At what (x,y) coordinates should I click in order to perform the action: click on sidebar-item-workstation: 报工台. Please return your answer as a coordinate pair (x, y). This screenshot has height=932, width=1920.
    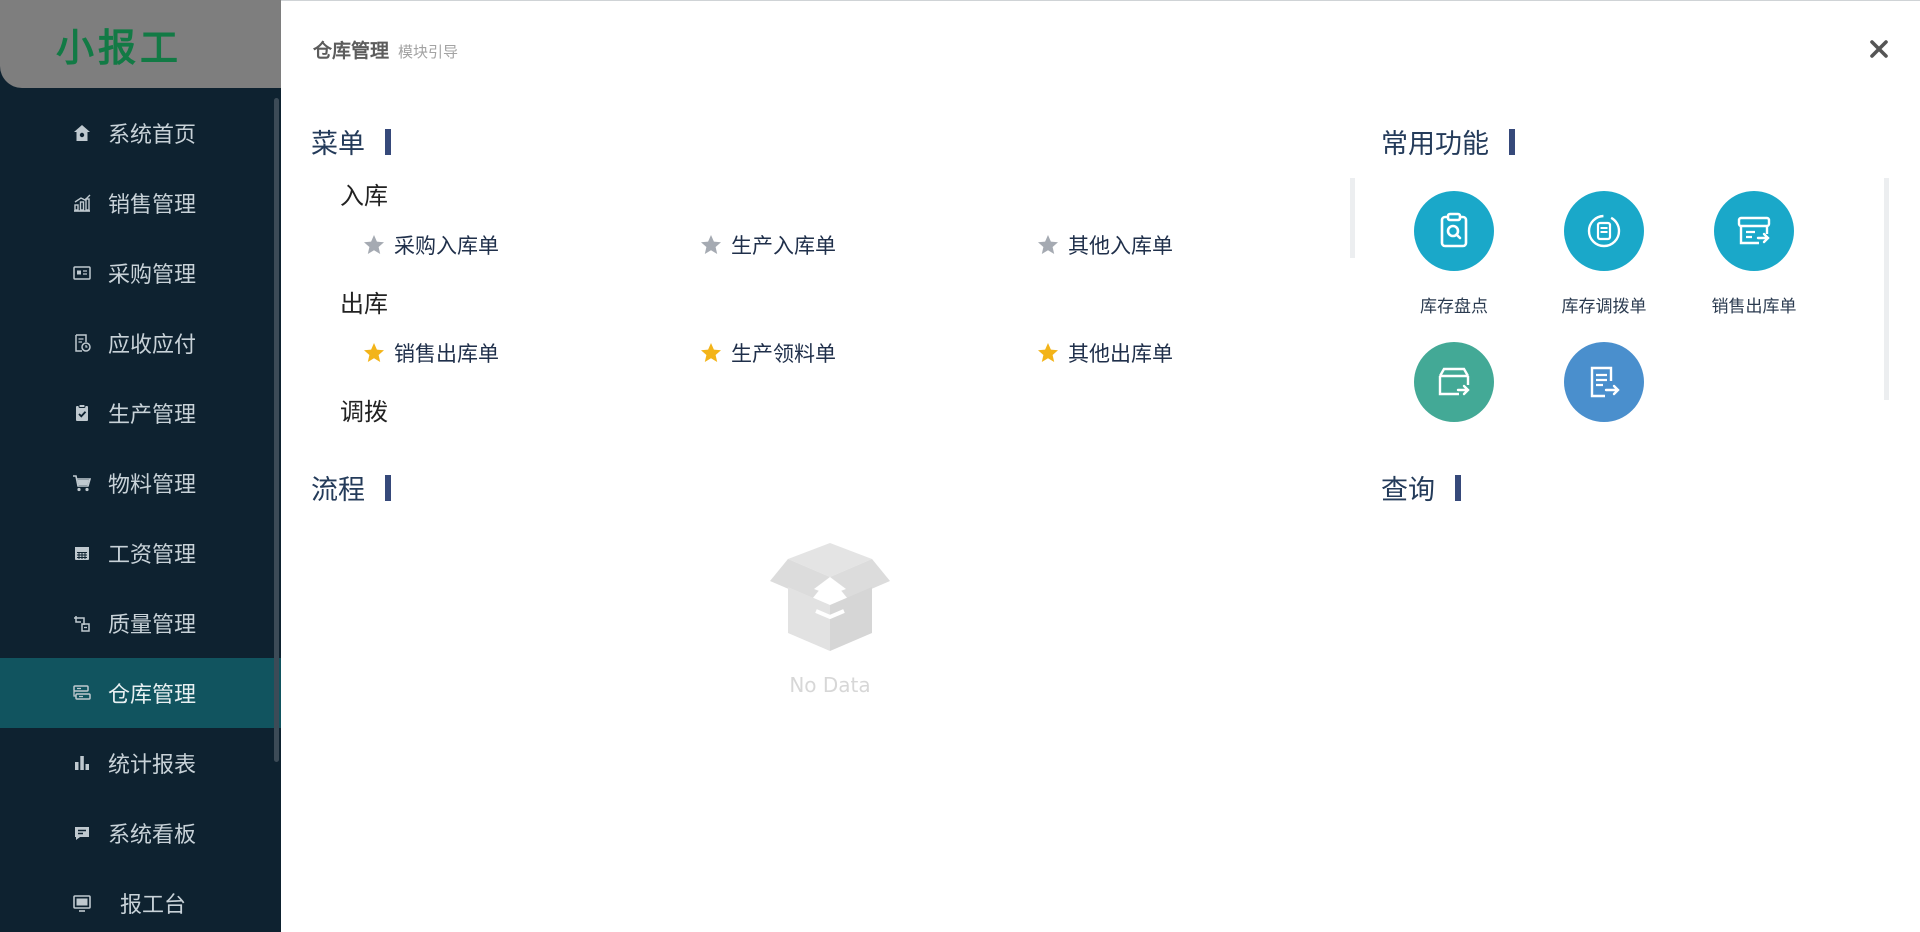
    Looking at the image, I should click on (140, 900).